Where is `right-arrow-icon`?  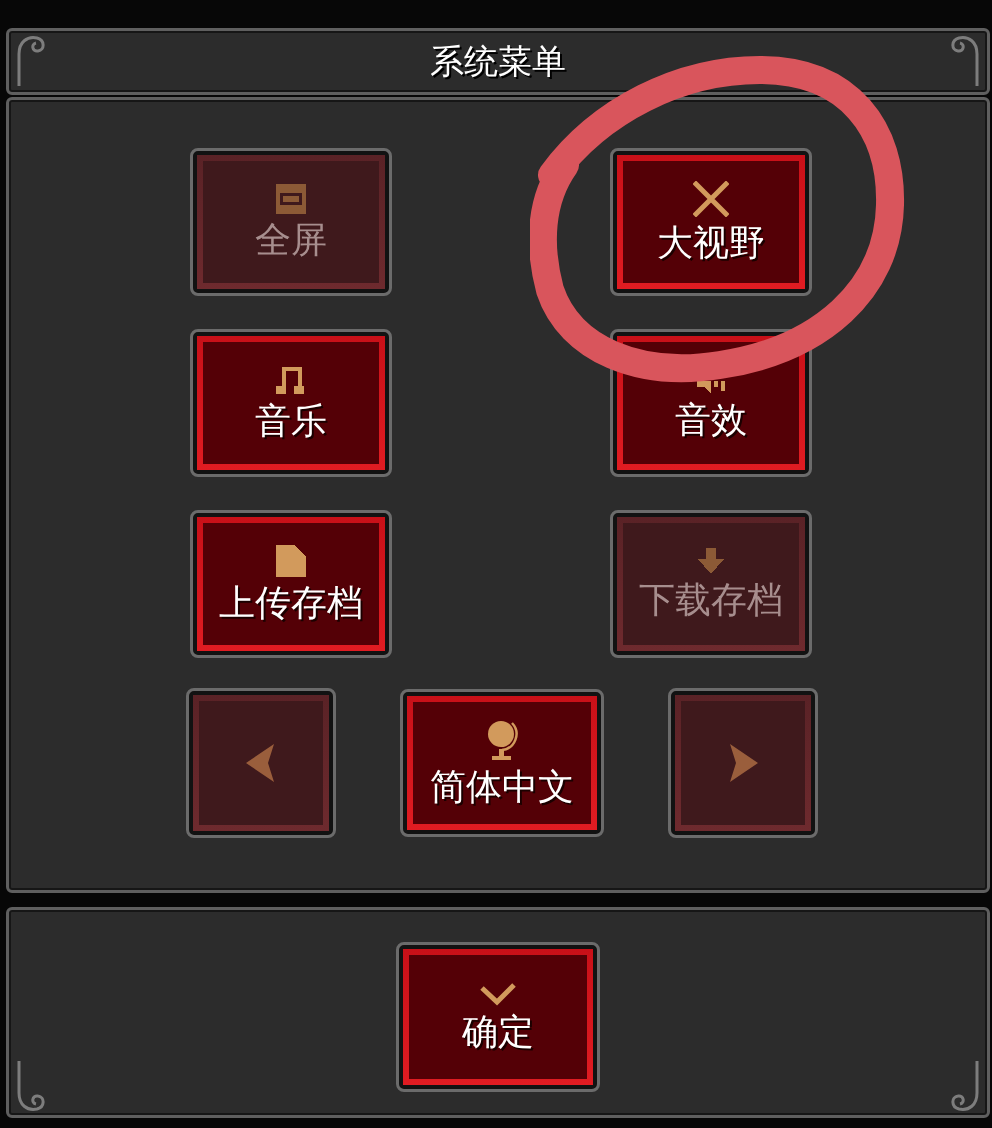
right-arrow-icon is located at coordinates (743, 763).